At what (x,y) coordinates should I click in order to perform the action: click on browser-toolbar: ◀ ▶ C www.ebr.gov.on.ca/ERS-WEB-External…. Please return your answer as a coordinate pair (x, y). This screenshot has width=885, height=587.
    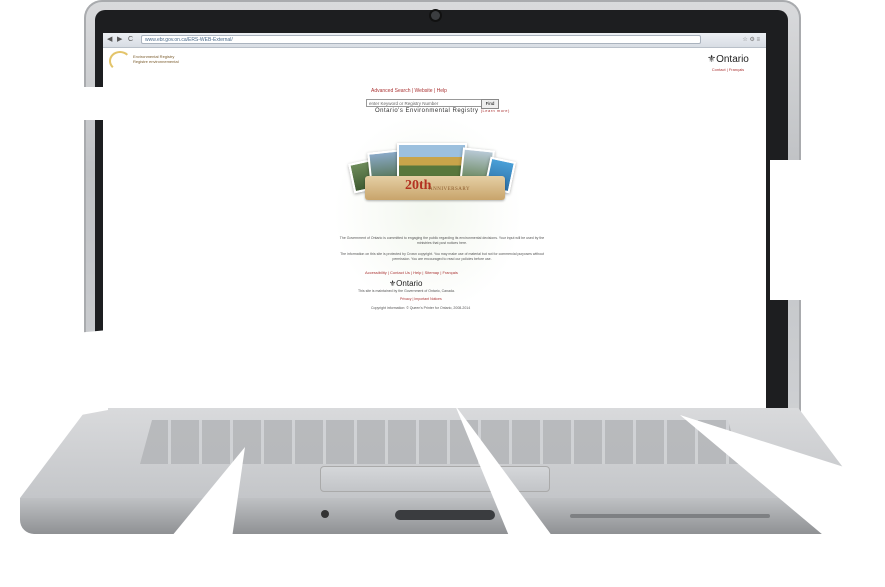
    Looking at the image, I should click on (434, 40).